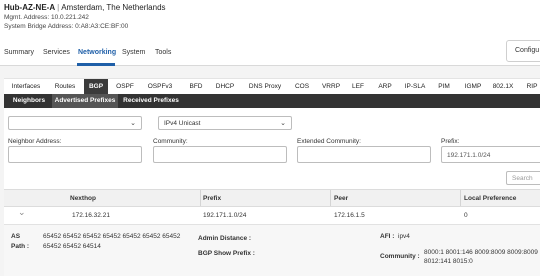  I want to click on cell-local-preference: 0, so click(466, 215).